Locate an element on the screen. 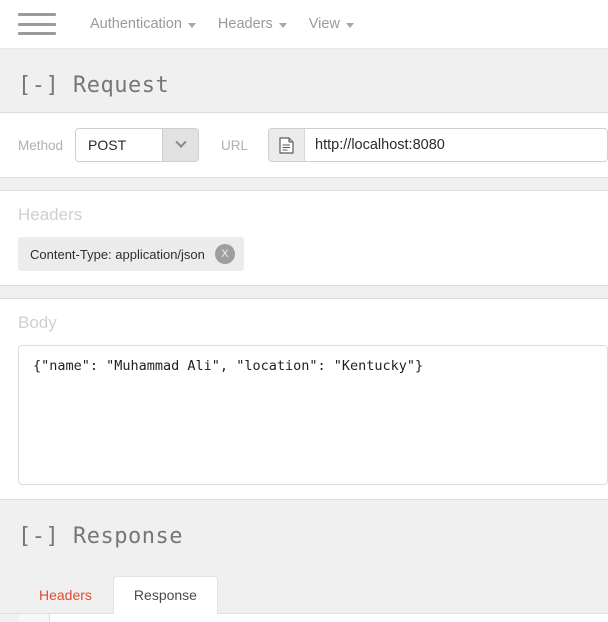 This screenshot has width=608, height=622. top-navbar: Authentication Headers View is located at coordinates (304, 24).